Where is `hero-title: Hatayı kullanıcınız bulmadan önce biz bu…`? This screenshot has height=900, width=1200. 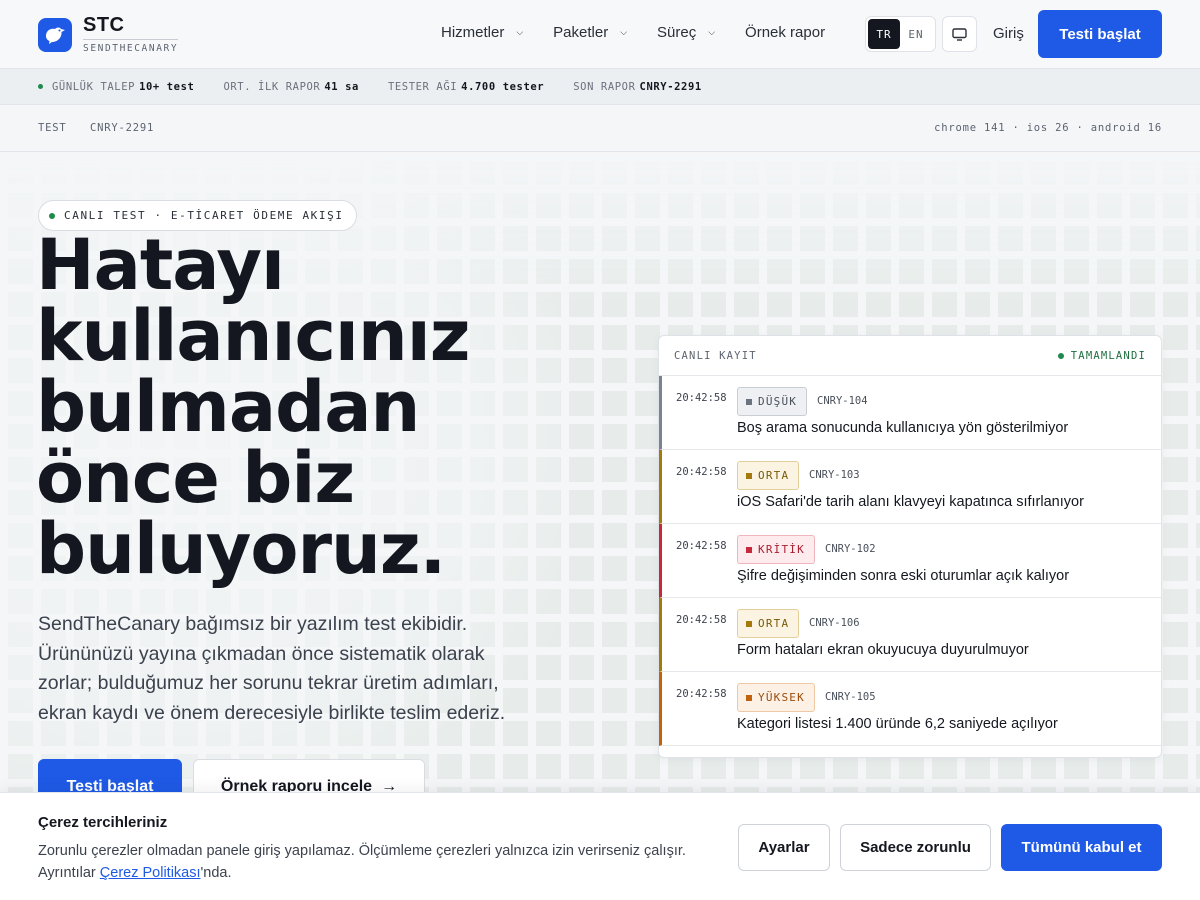 hero-title: Hatayı kullanıcınız bulmadan önce biz bu… is located at coordinates (253, 407).